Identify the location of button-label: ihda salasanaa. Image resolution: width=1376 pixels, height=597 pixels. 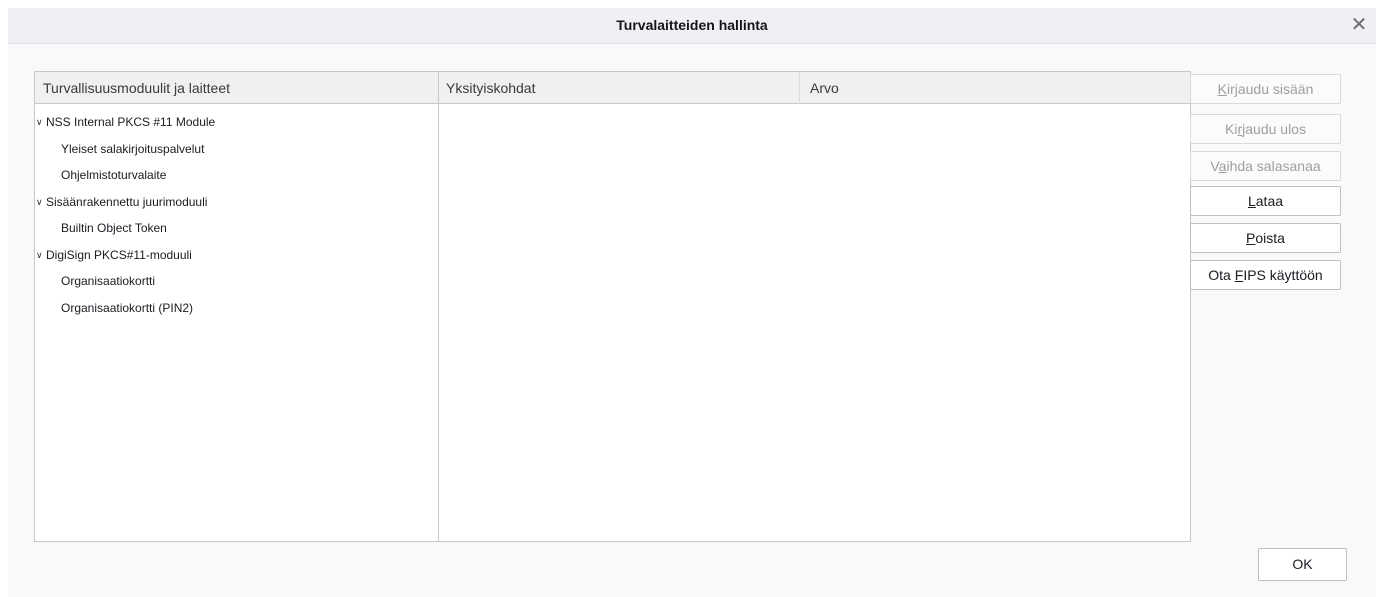
(1273, 166).